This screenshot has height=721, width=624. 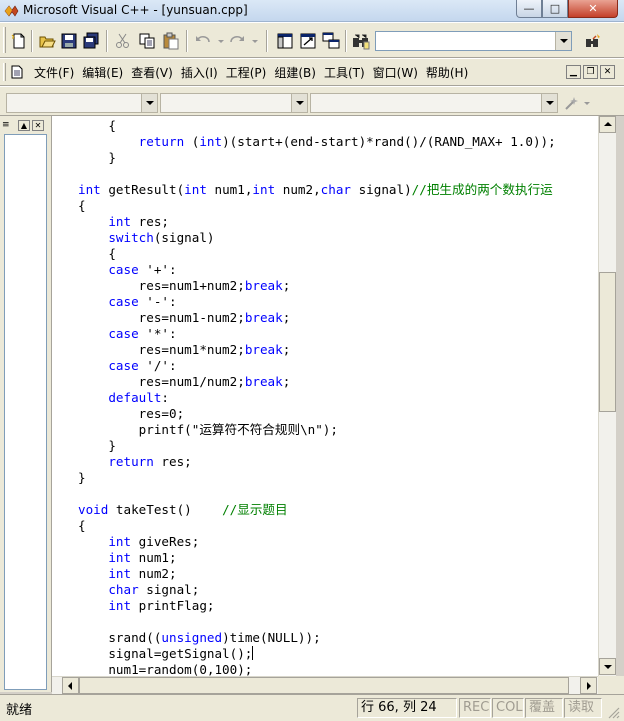 I want to click on scroll-up-button, so click(x=607, y=124).